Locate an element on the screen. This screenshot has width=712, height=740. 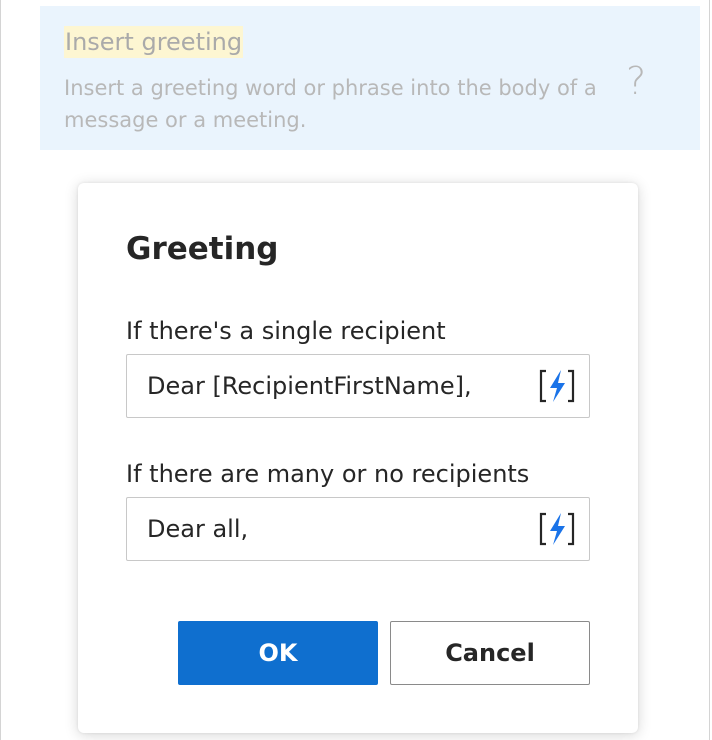
single-recipient-label: If there's a single recipient is located at coordinates (286, 331).